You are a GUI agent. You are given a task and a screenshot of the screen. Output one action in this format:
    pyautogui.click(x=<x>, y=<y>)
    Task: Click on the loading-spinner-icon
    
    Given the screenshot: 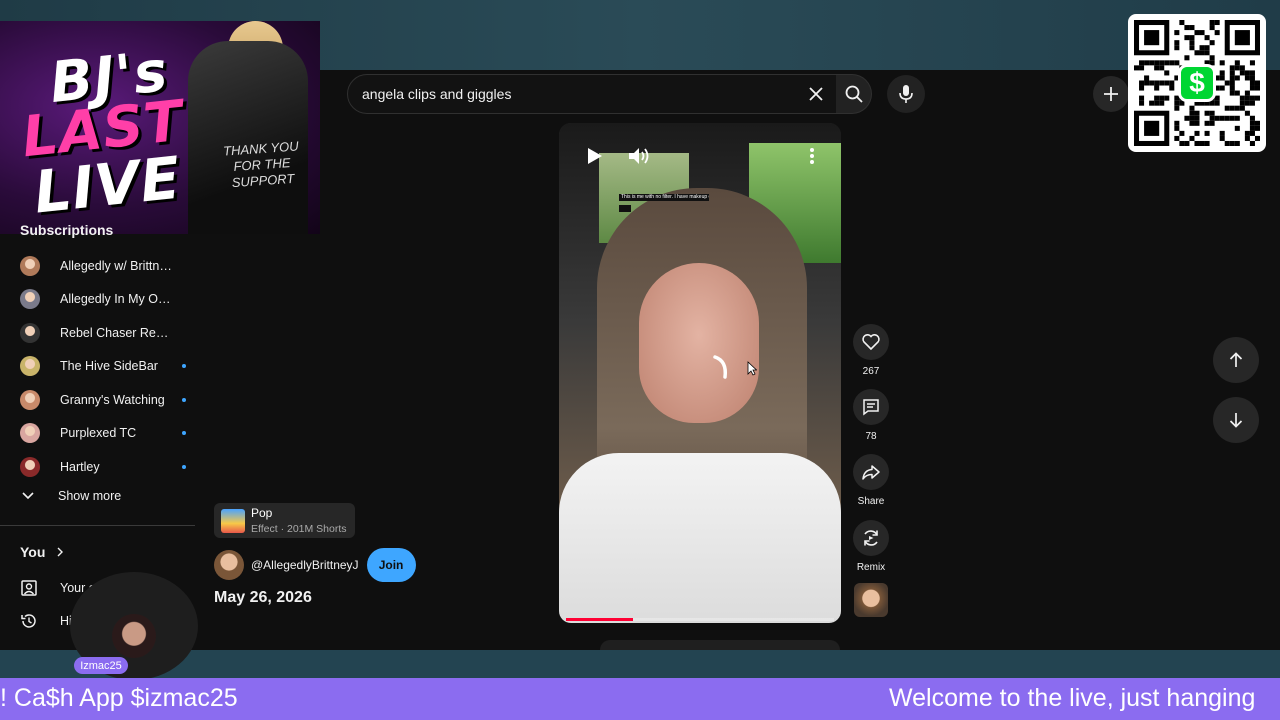 What is the action you would take?
    pyautogui.click(x=721, y=369)
    